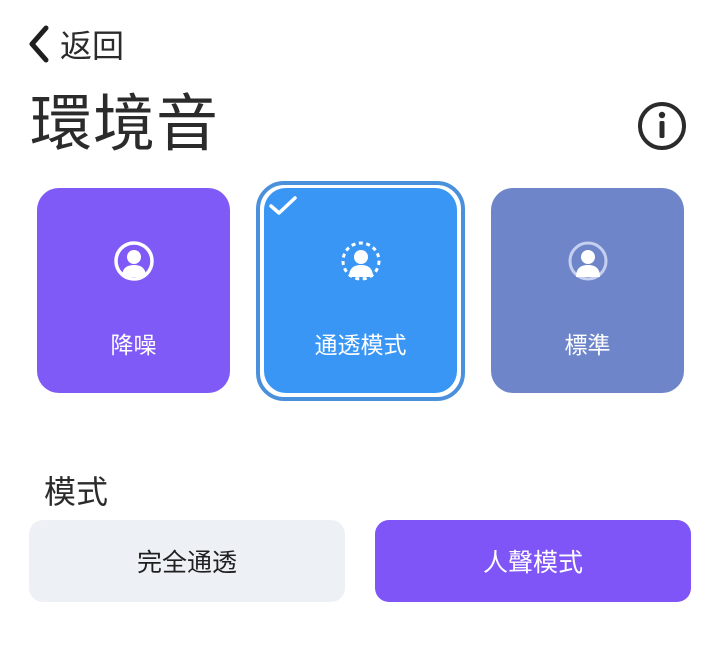  Describe the element at coordinates (587, 346) in the screenshot. I see `mode-card-label: 標準` at that location.